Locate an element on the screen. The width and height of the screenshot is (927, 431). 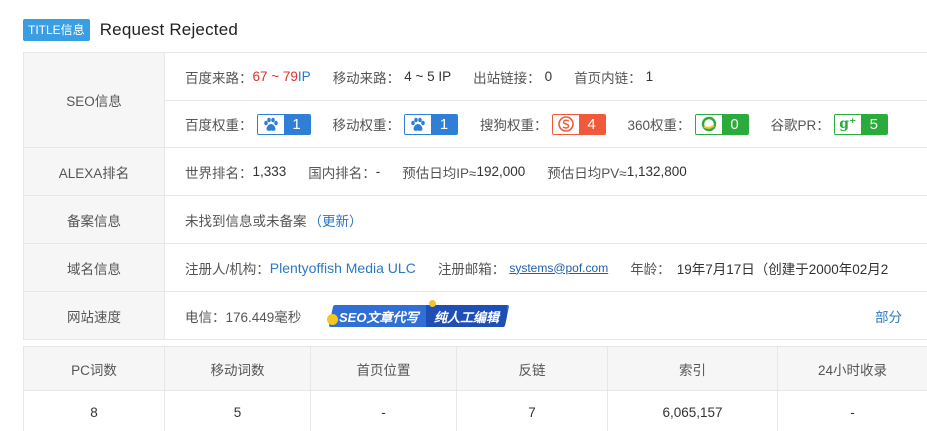
google-pr-badge: g⁺ 5 is located at coordinates (860, 124).